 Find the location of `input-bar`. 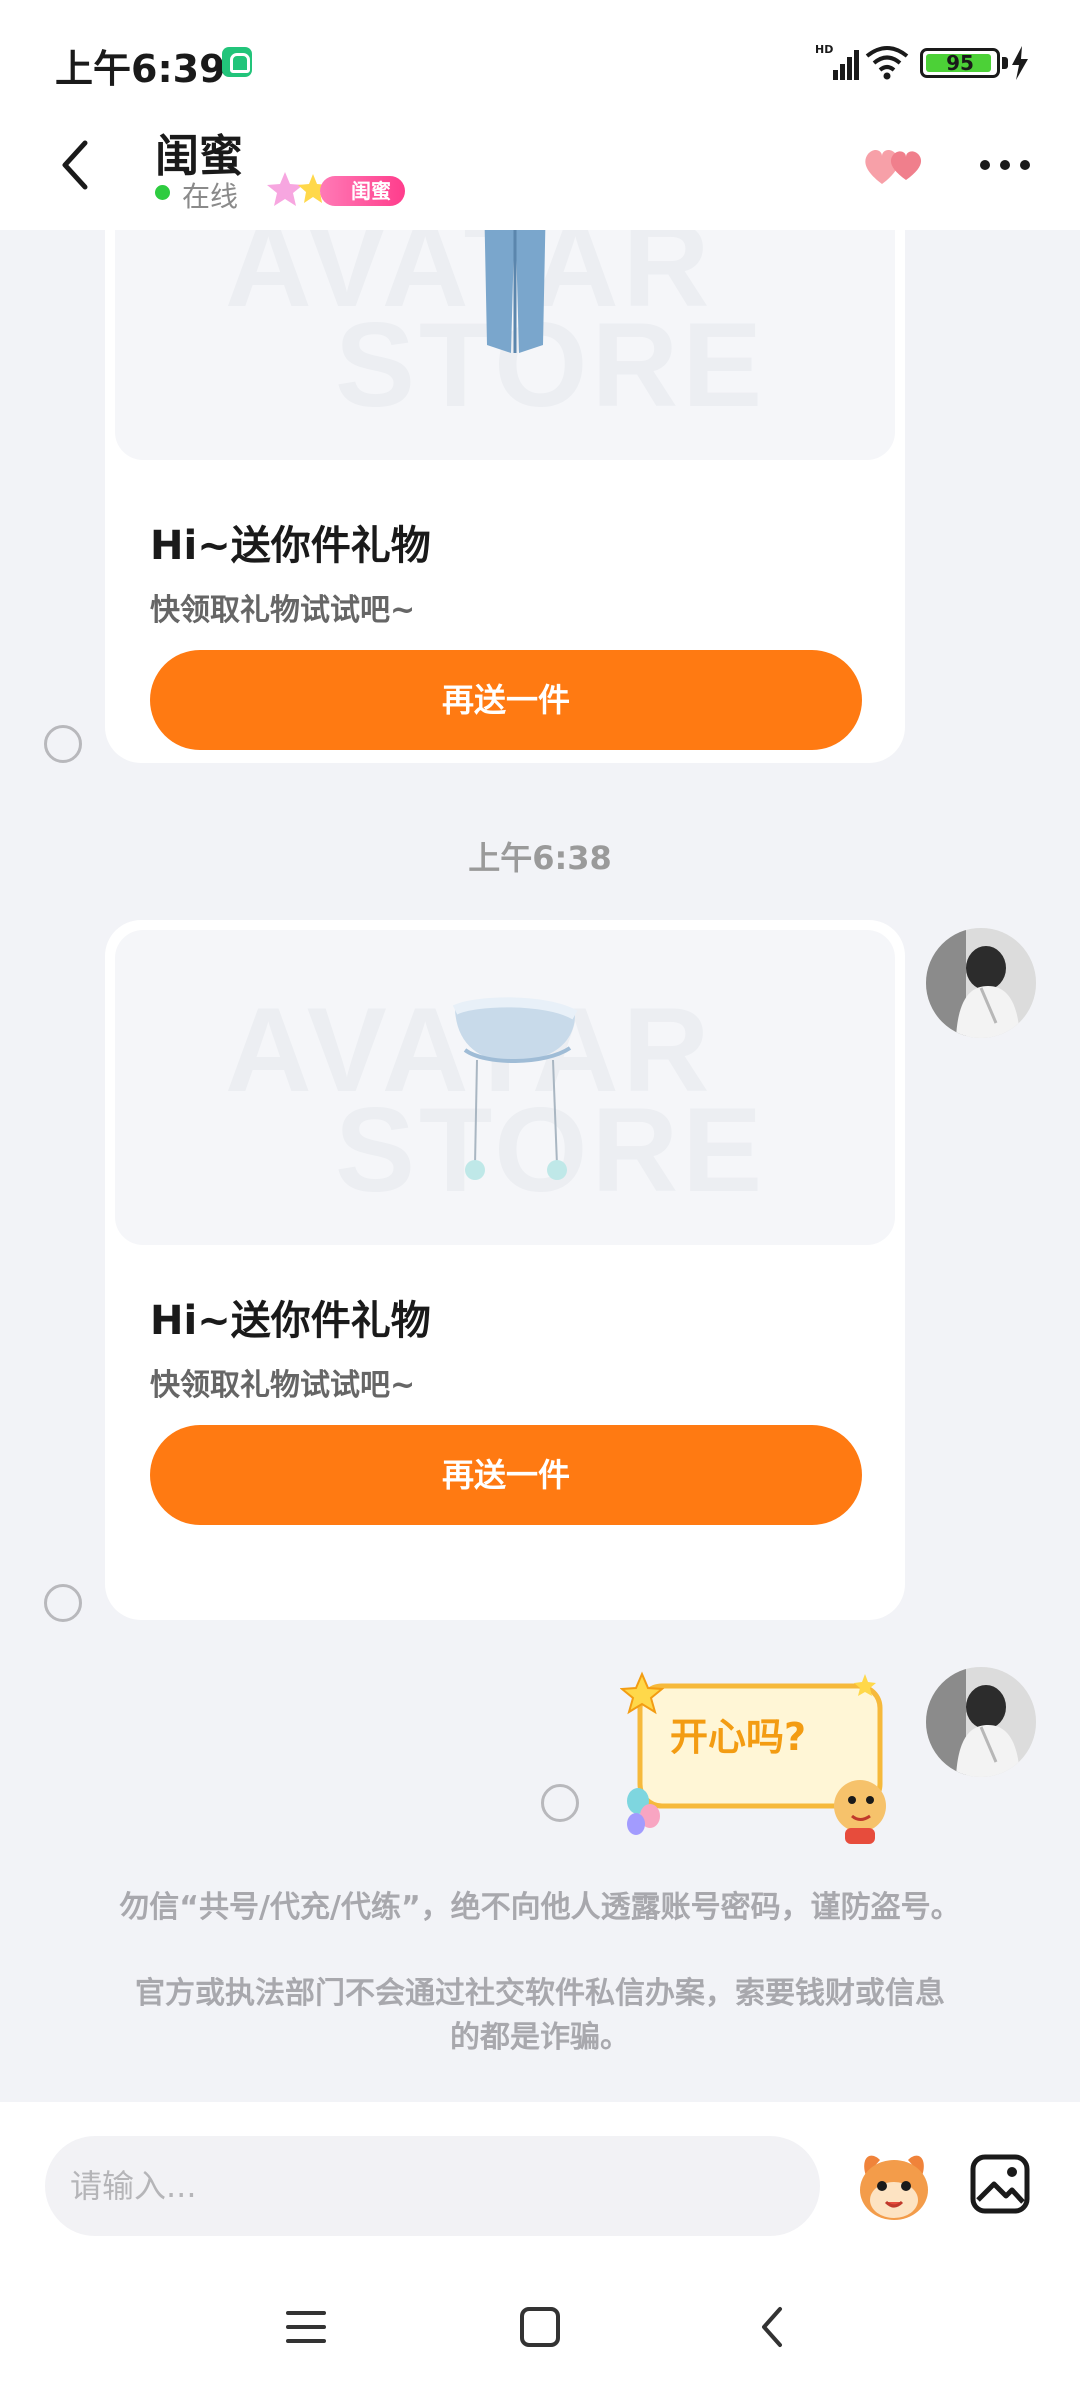

input-bar is located at coordinates (540, 2177).